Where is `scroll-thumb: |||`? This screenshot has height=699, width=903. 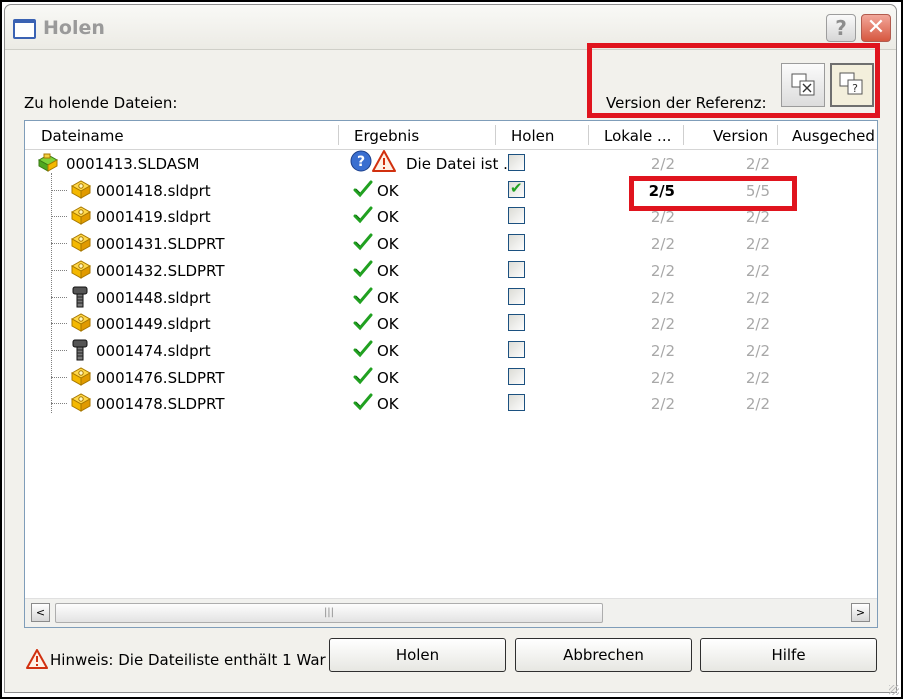
scroll-thumb: ||| is located at coordinates (329, 613).